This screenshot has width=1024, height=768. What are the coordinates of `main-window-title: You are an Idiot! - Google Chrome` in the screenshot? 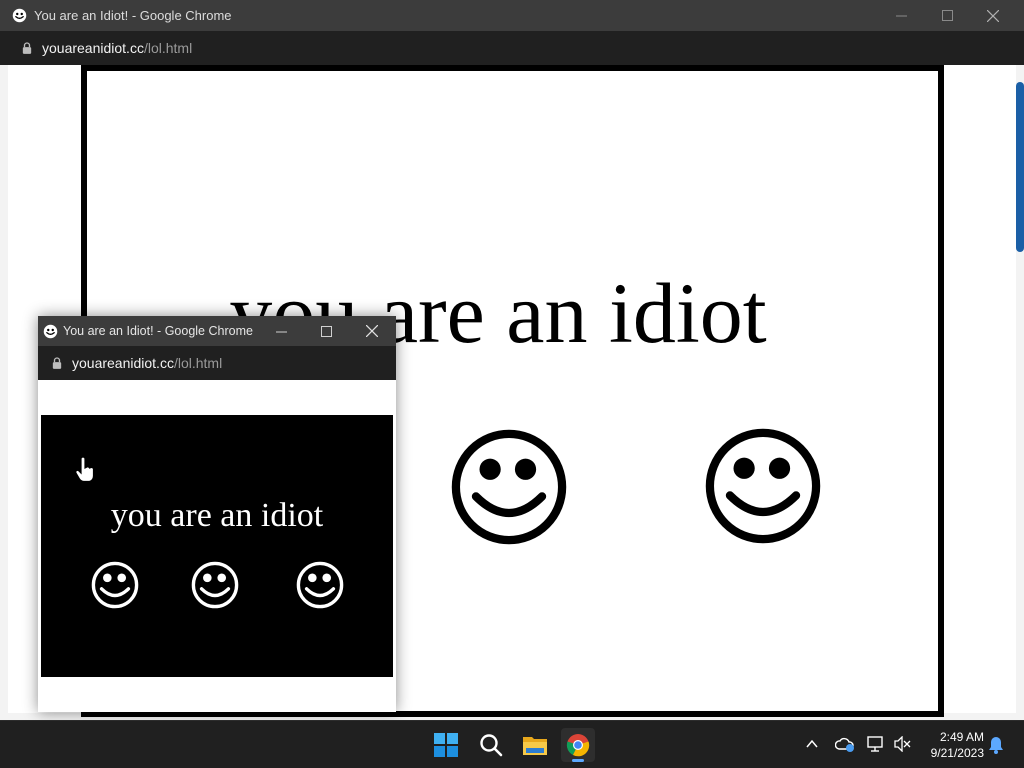 It's located at (133, 15).